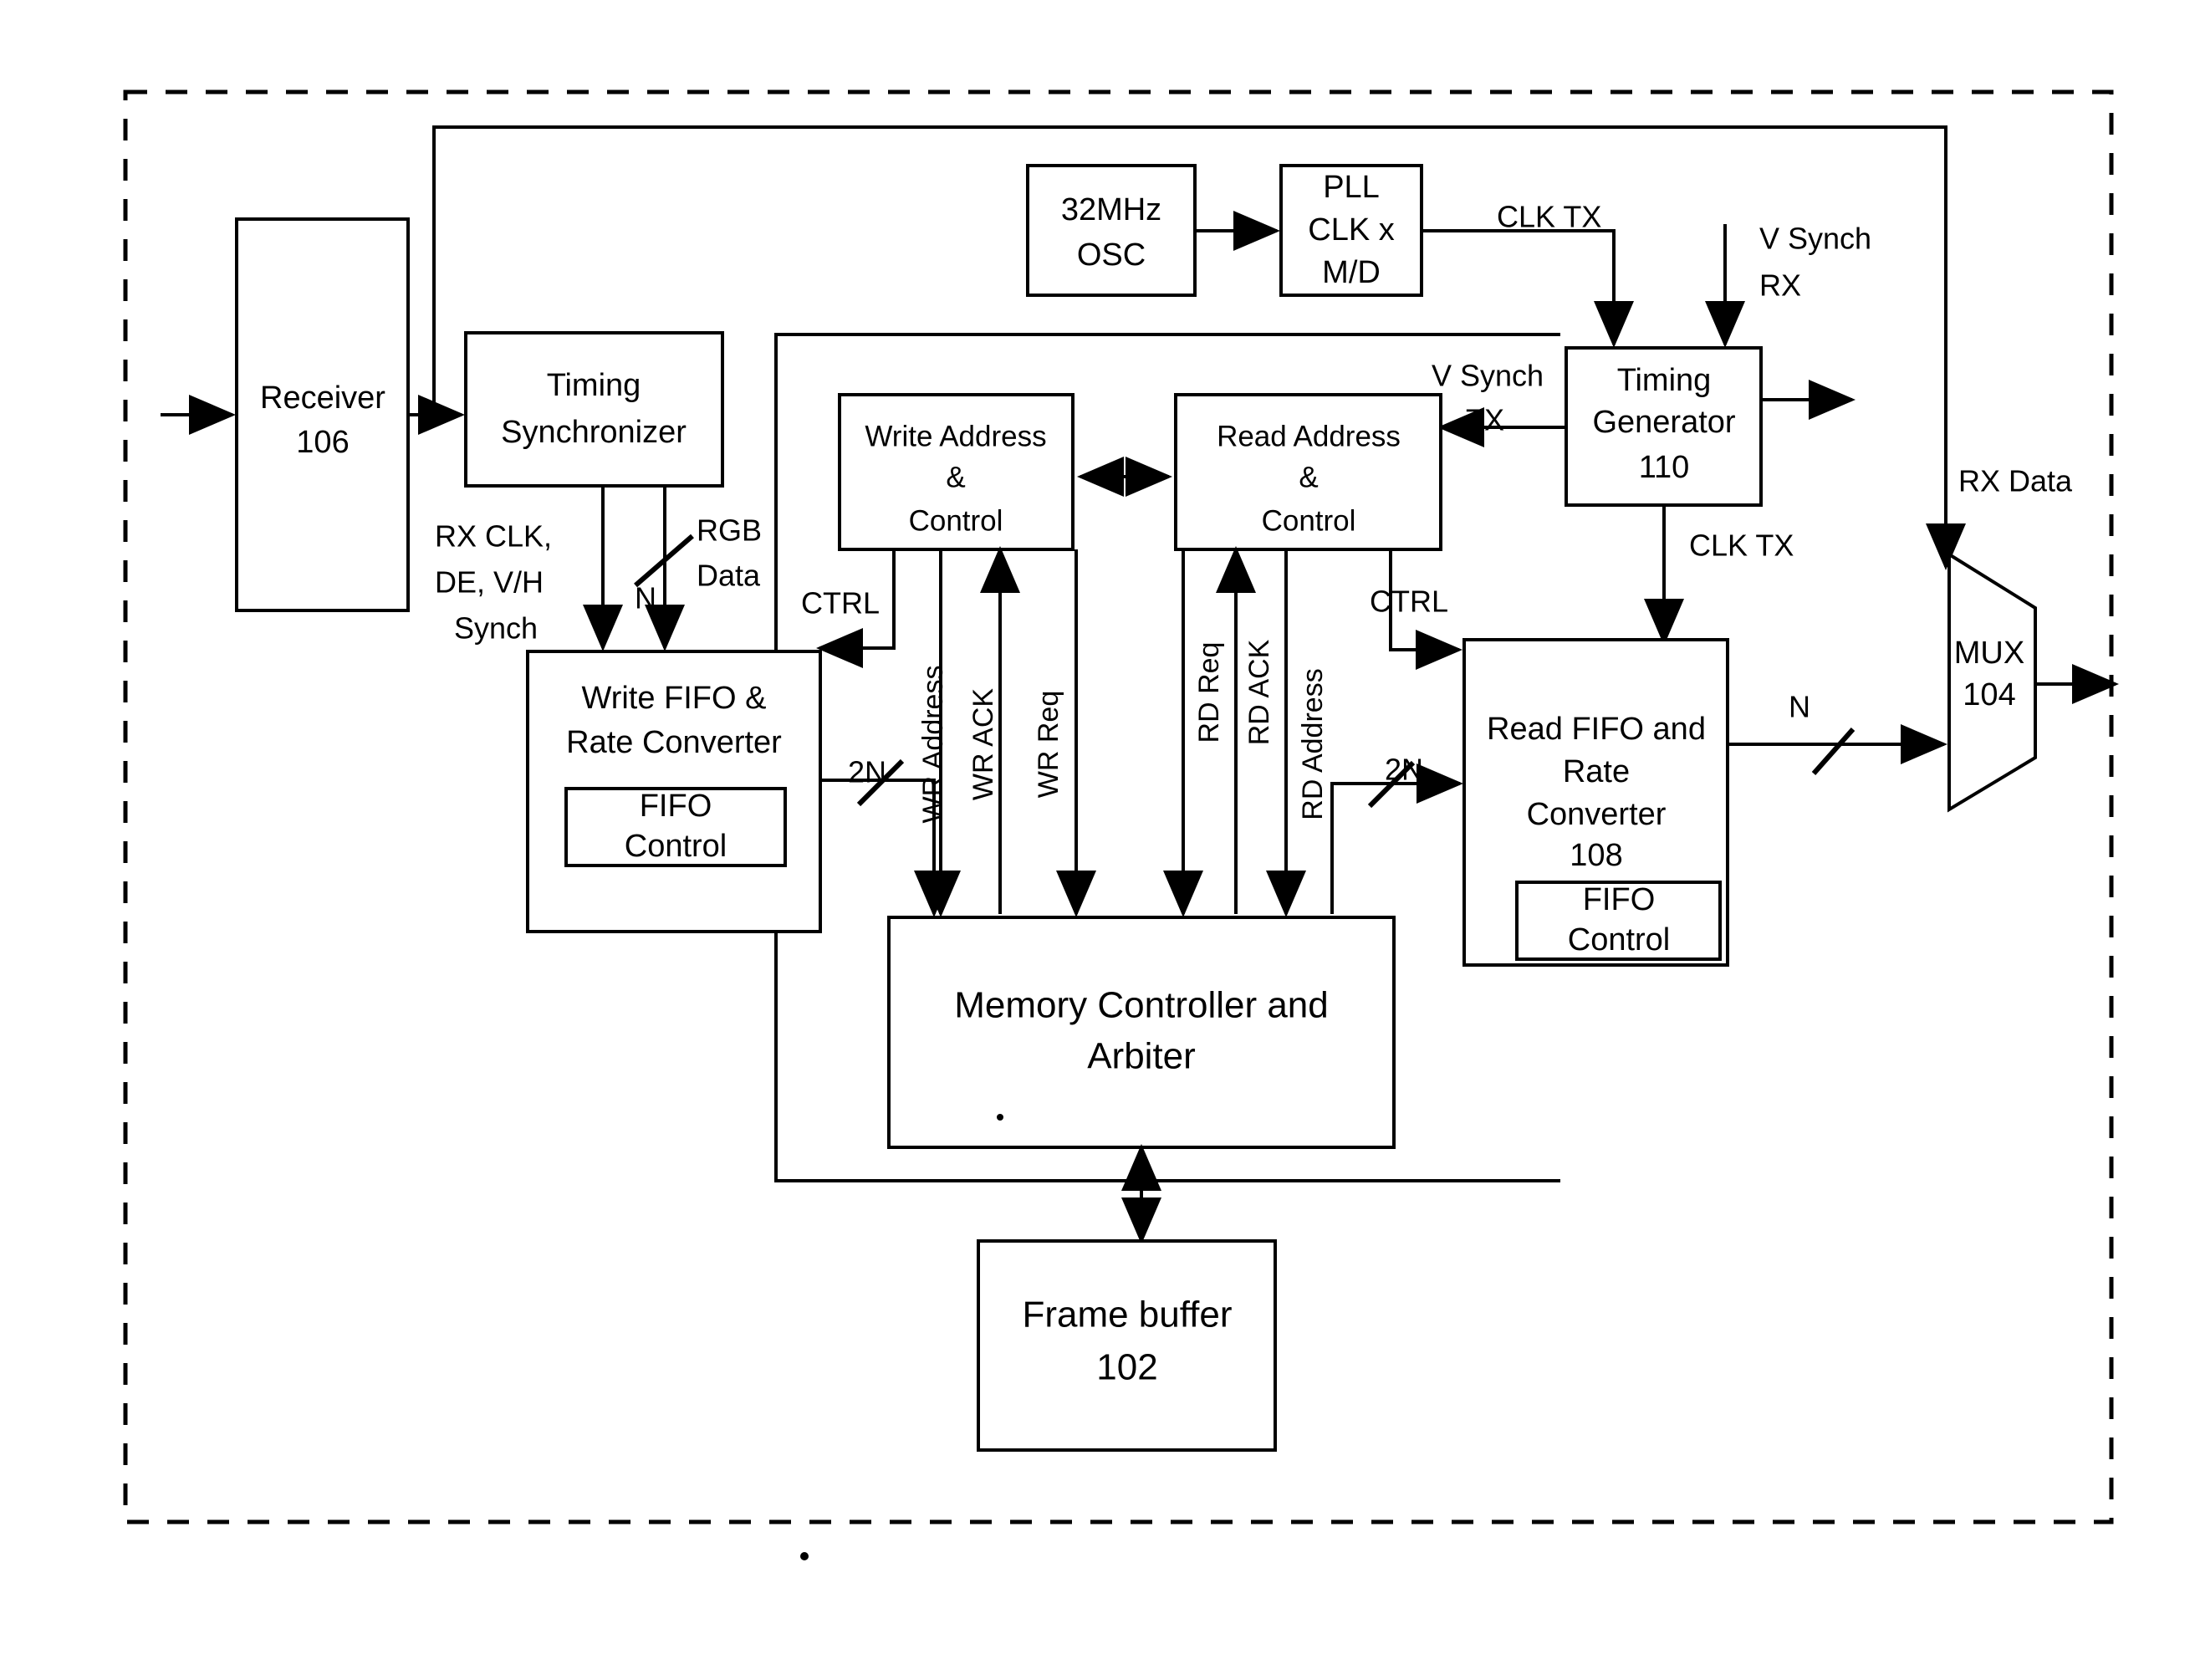 This screenshot has width=2195, height=1680. I want to click on rd-req-label: RD Req, so click(1209, 692).